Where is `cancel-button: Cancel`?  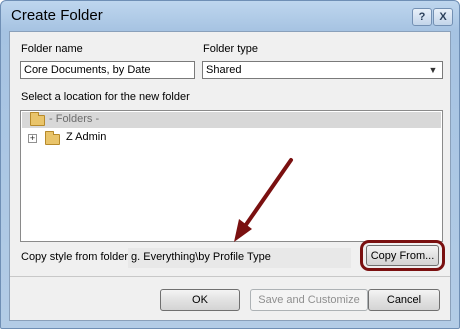
cancel-button: Cancel is located at coordinates (404, 300).